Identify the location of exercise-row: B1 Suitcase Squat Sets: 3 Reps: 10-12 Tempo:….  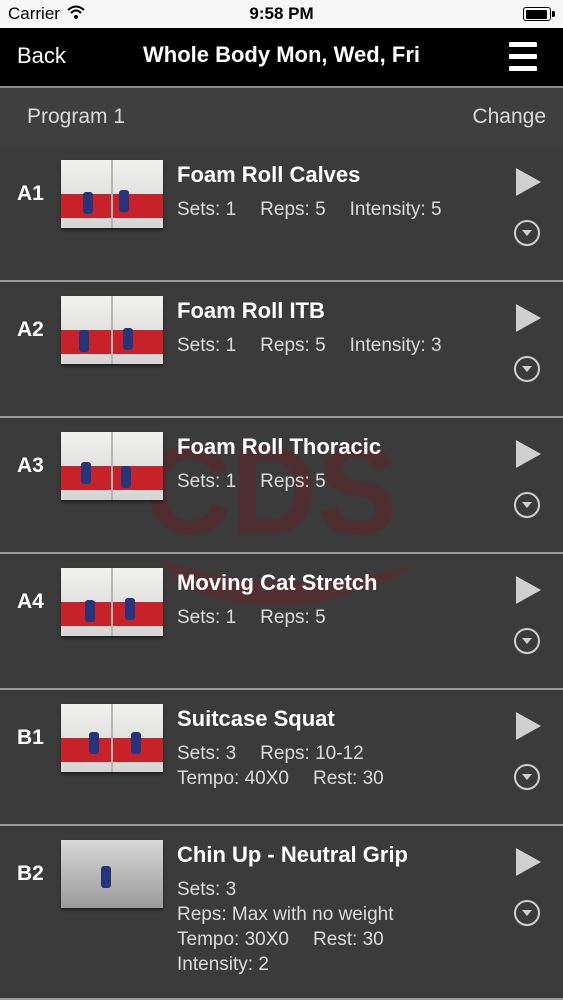
(281, 758).